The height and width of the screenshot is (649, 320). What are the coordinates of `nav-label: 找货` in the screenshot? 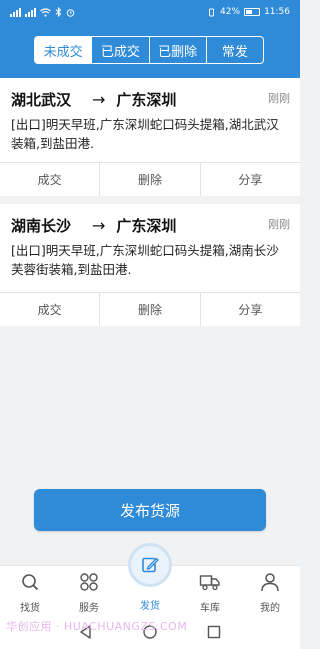 It's located at (30, 608).